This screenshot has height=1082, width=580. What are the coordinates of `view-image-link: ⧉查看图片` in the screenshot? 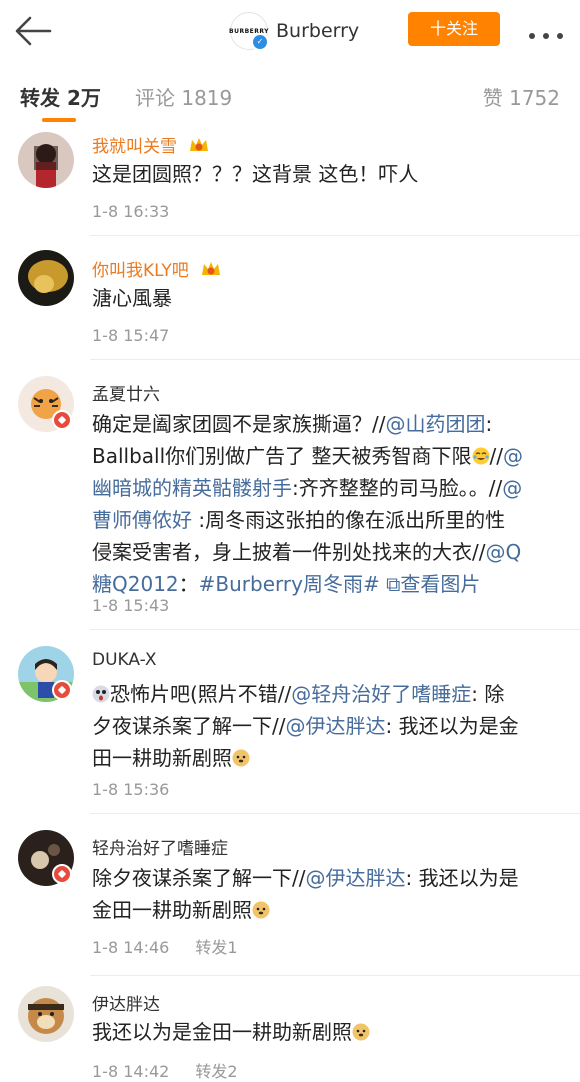 It's located at (433, 584).